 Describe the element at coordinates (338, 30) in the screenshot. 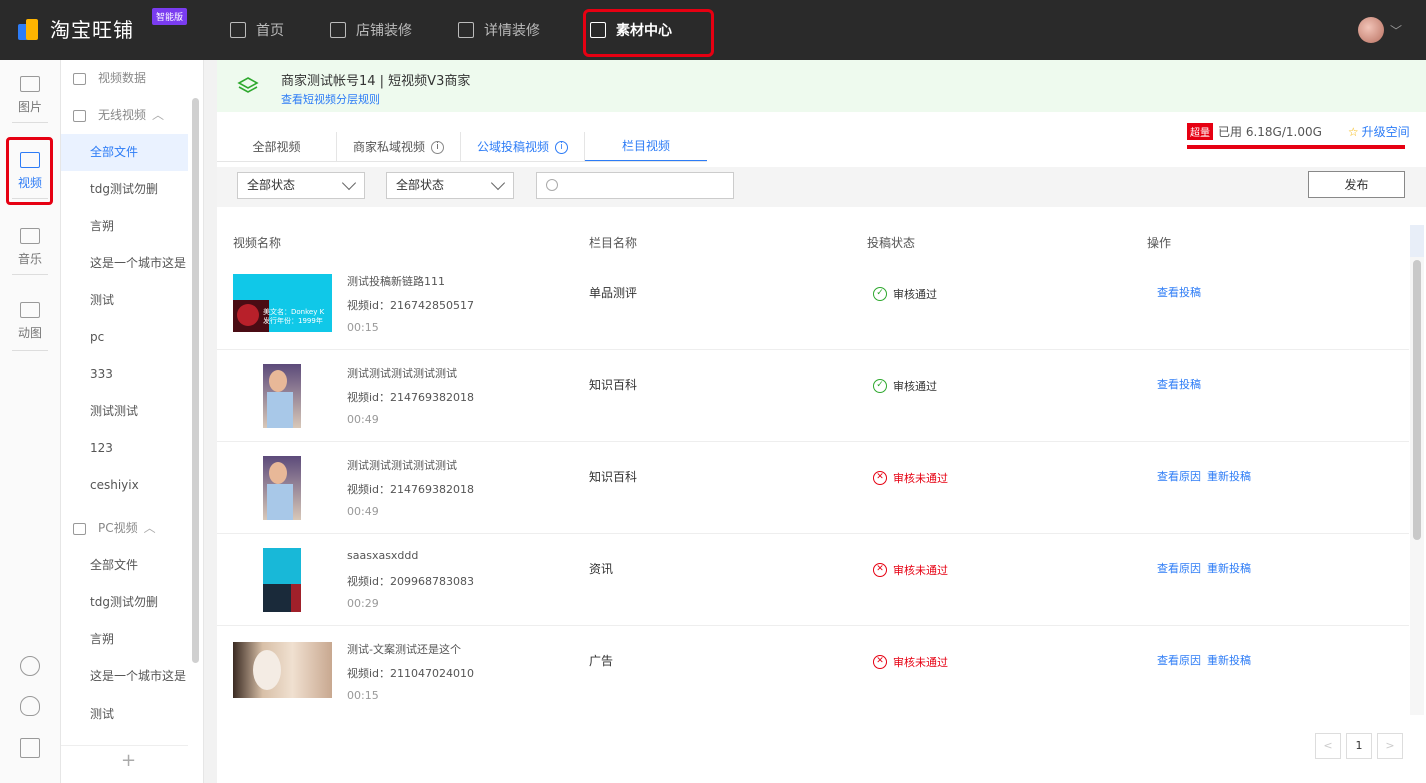

I see `shop-icon` at that location.